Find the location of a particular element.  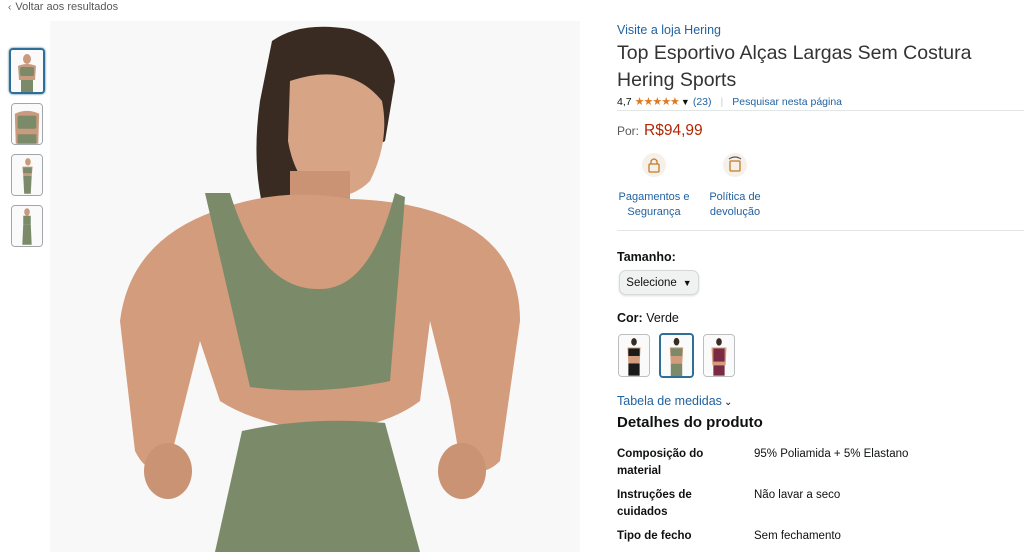

color-swatch-green is located at coordinates (676, 355).